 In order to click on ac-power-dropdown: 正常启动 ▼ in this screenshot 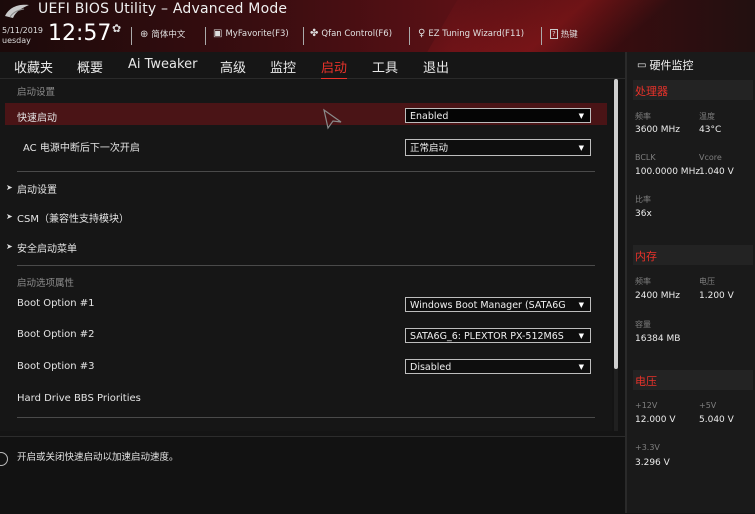, I will do `click(498, 147)`.